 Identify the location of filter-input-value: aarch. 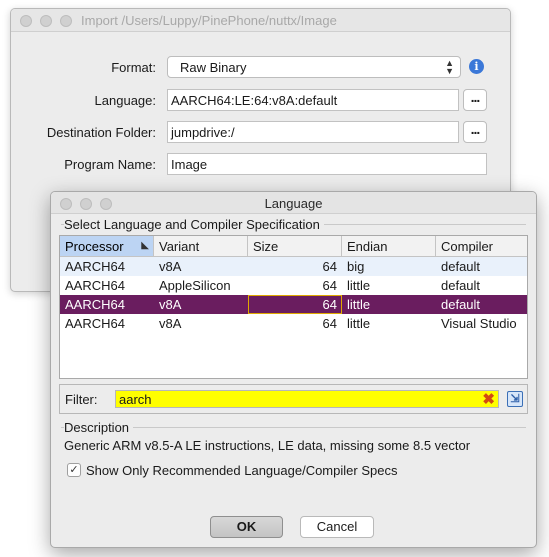
(135, 399).